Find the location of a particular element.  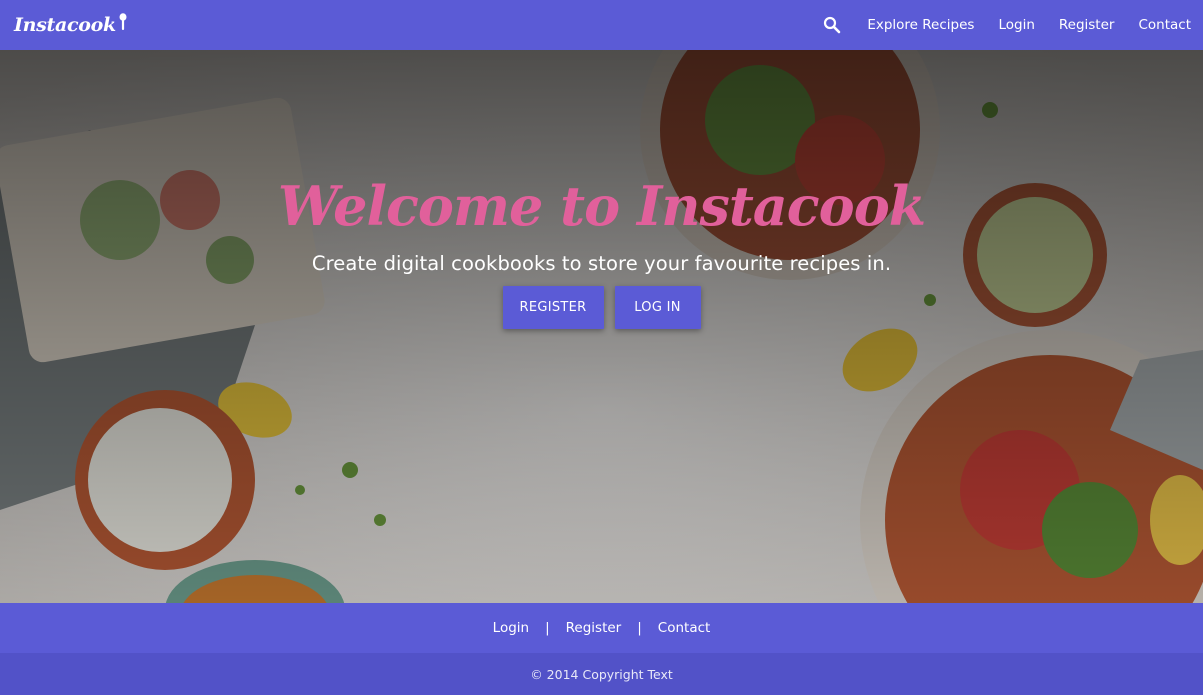

hero-title: Welcome to Instacook is located at coordinates (601, 206).